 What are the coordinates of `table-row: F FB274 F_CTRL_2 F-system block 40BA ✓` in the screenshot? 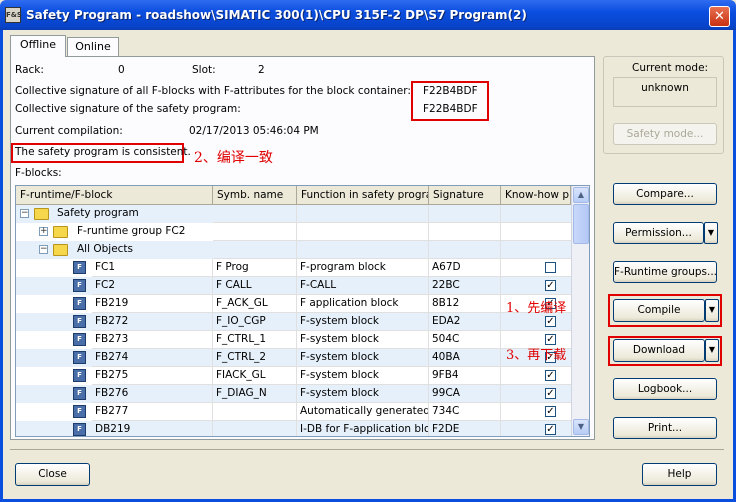 It's located at (294, 358).